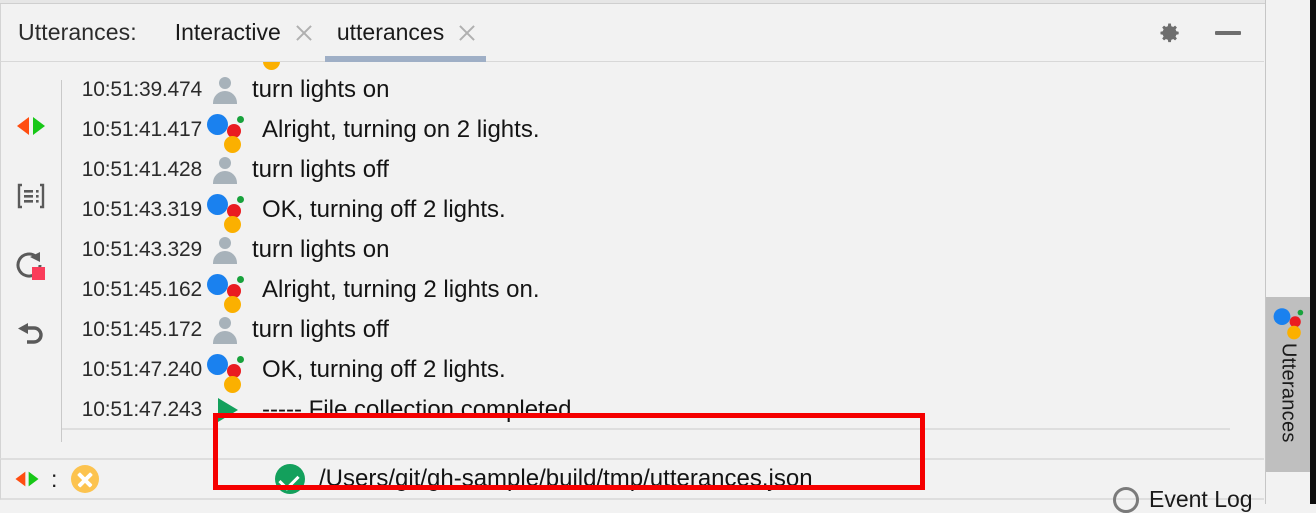  Describe the element at coordinates (646, 371) in the screenshot. I see `table-row: 10:51:47.240 OK, turning off 2 lights.` at that location.